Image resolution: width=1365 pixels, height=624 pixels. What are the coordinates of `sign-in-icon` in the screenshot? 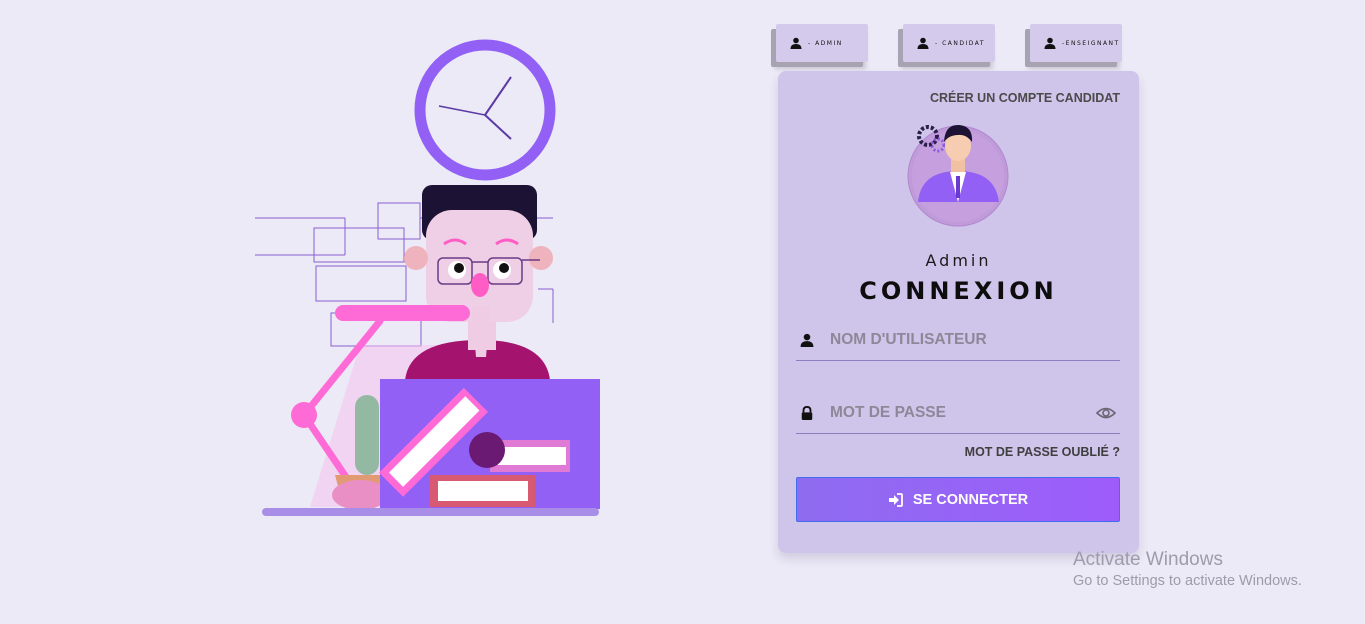 It's located at (895, 499).